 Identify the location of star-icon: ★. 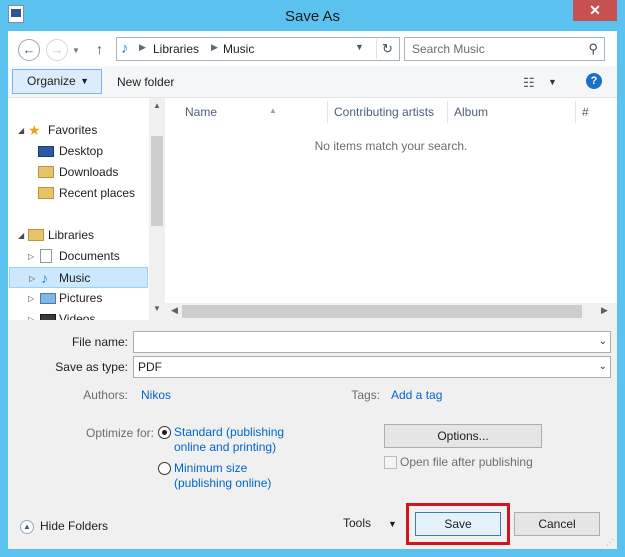
(34, 130).